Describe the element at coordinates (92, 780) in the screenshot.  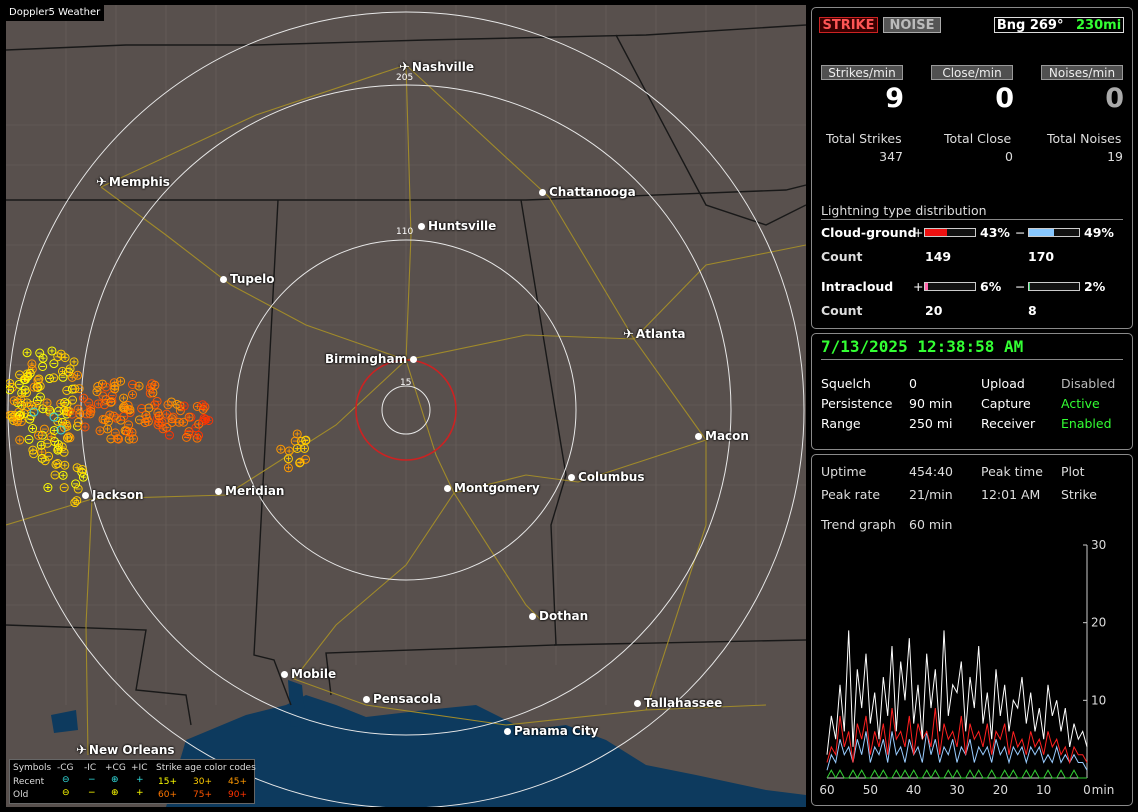
I see `neg-ic-recent-icon: −` at that location.